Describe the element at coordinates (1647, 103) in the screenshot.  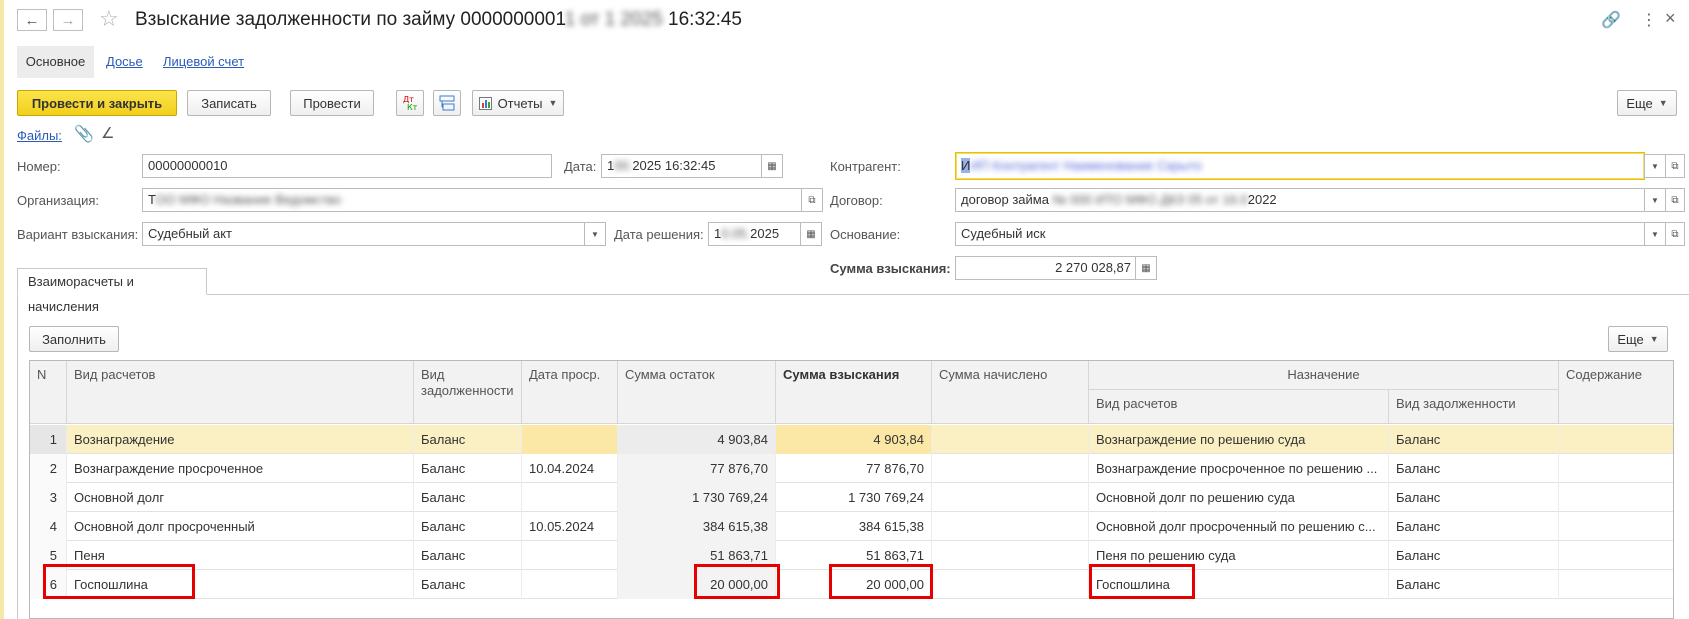
I see `more-button: Еще ▼` at that location.